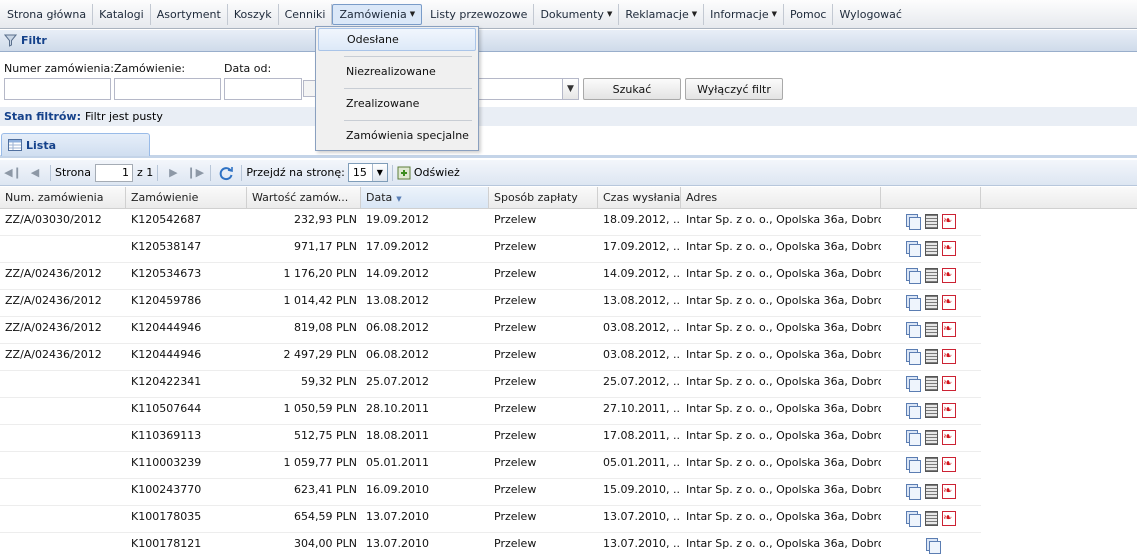 The image size is (1137, 555). Describe the element at coordinates (263, 89) in the screenshot. I see `date-from-input` at that location.